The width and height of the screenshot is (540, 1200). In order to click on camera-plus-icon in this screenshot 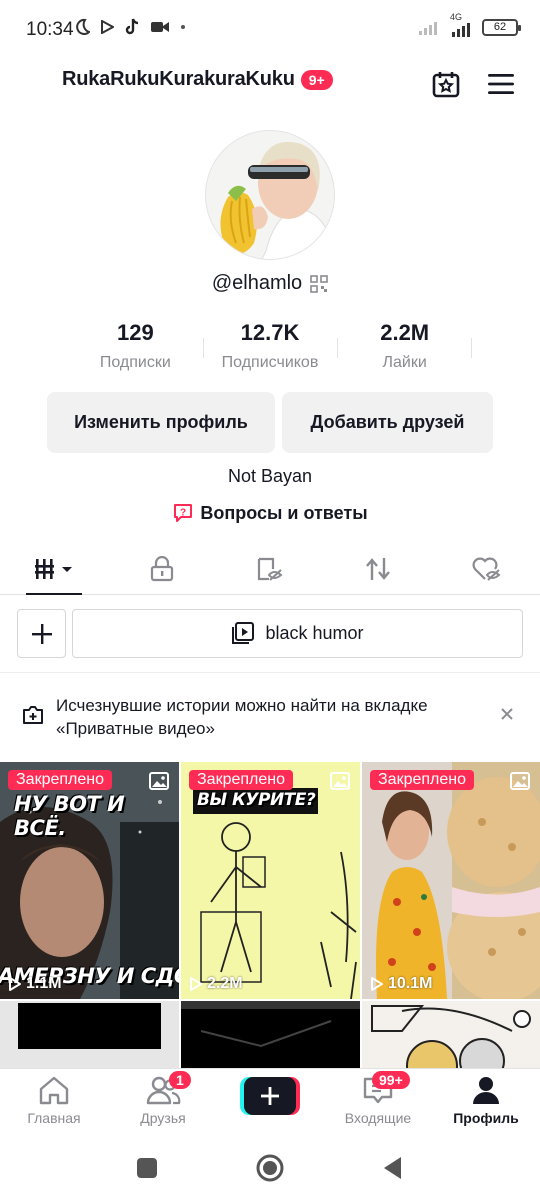, I will do `click(33, 715)`.